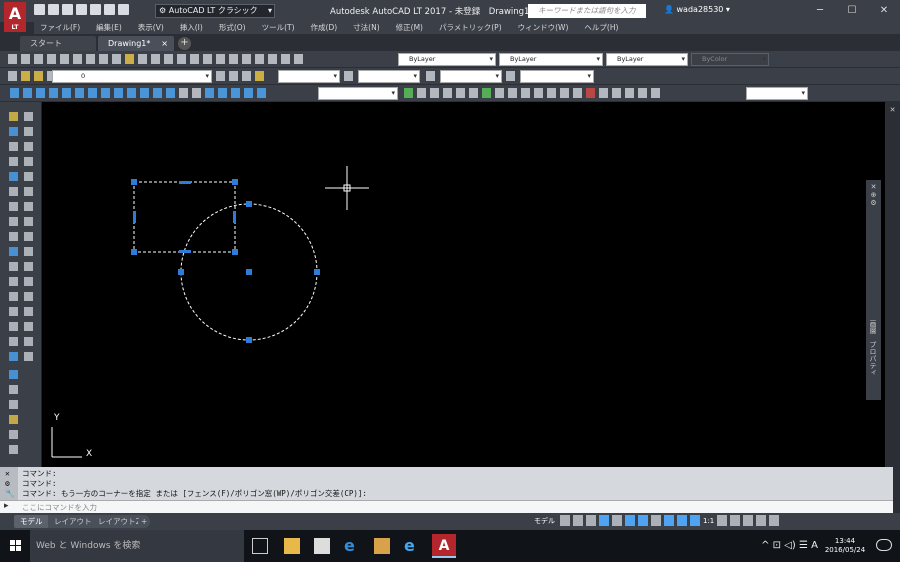 The height and width of the screenshot is (562, 900). I want to click on snap-icon, so click(578, 520).